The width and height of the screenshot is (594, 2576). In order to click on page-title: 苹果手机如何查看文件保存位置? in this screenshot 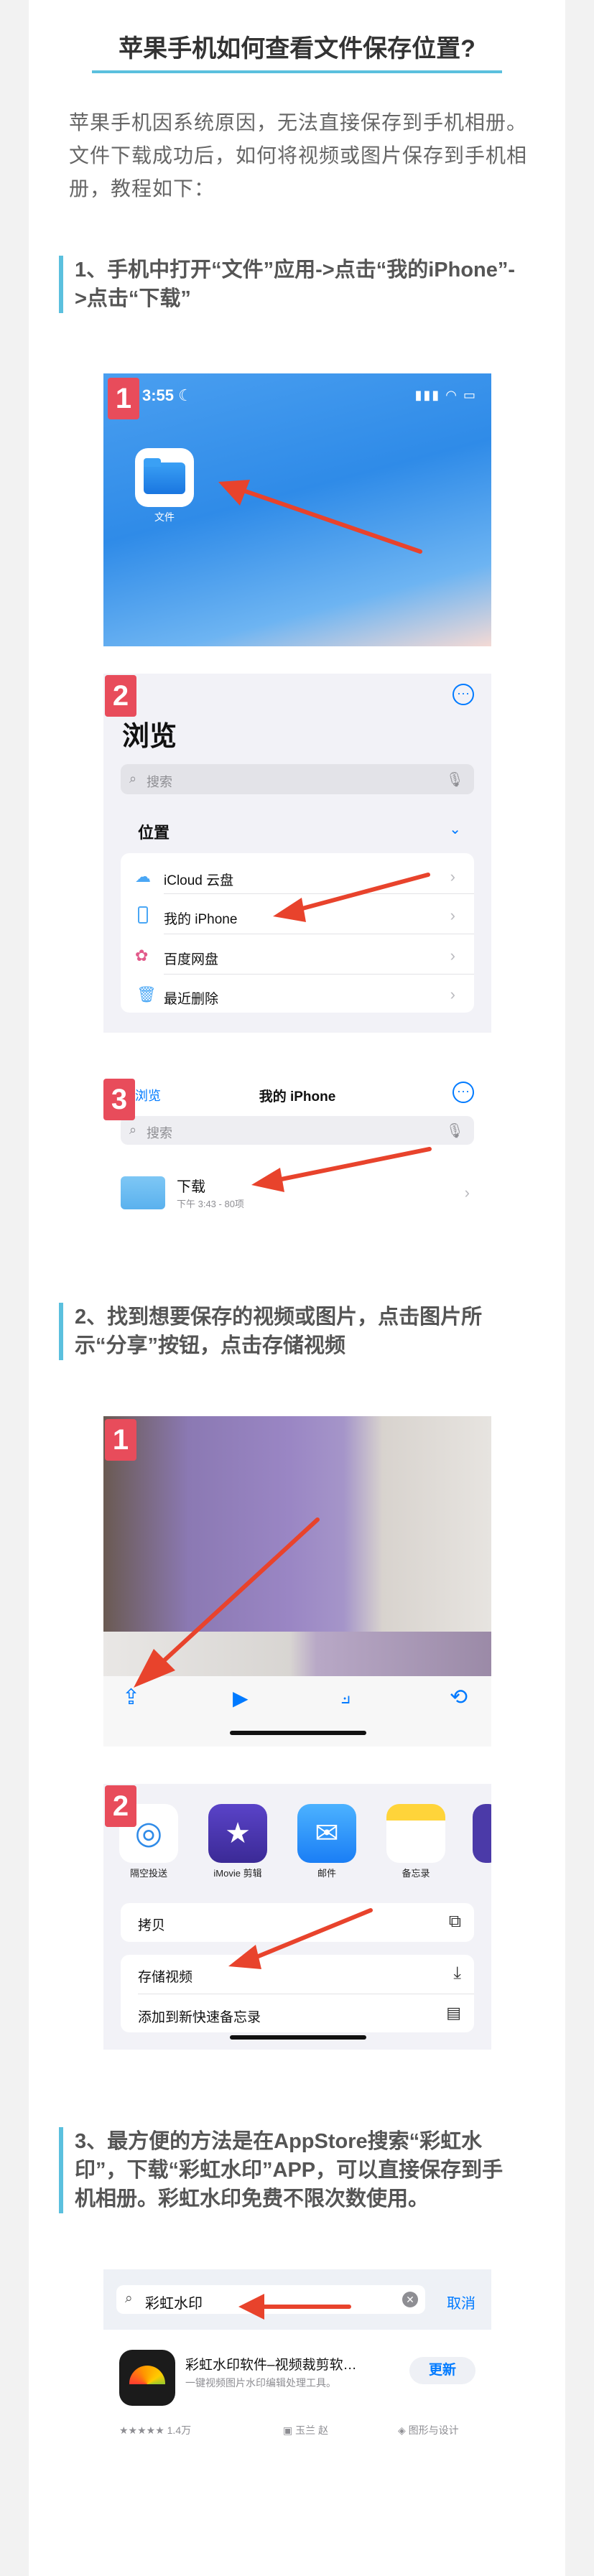, I will do `click(297, 48)`.